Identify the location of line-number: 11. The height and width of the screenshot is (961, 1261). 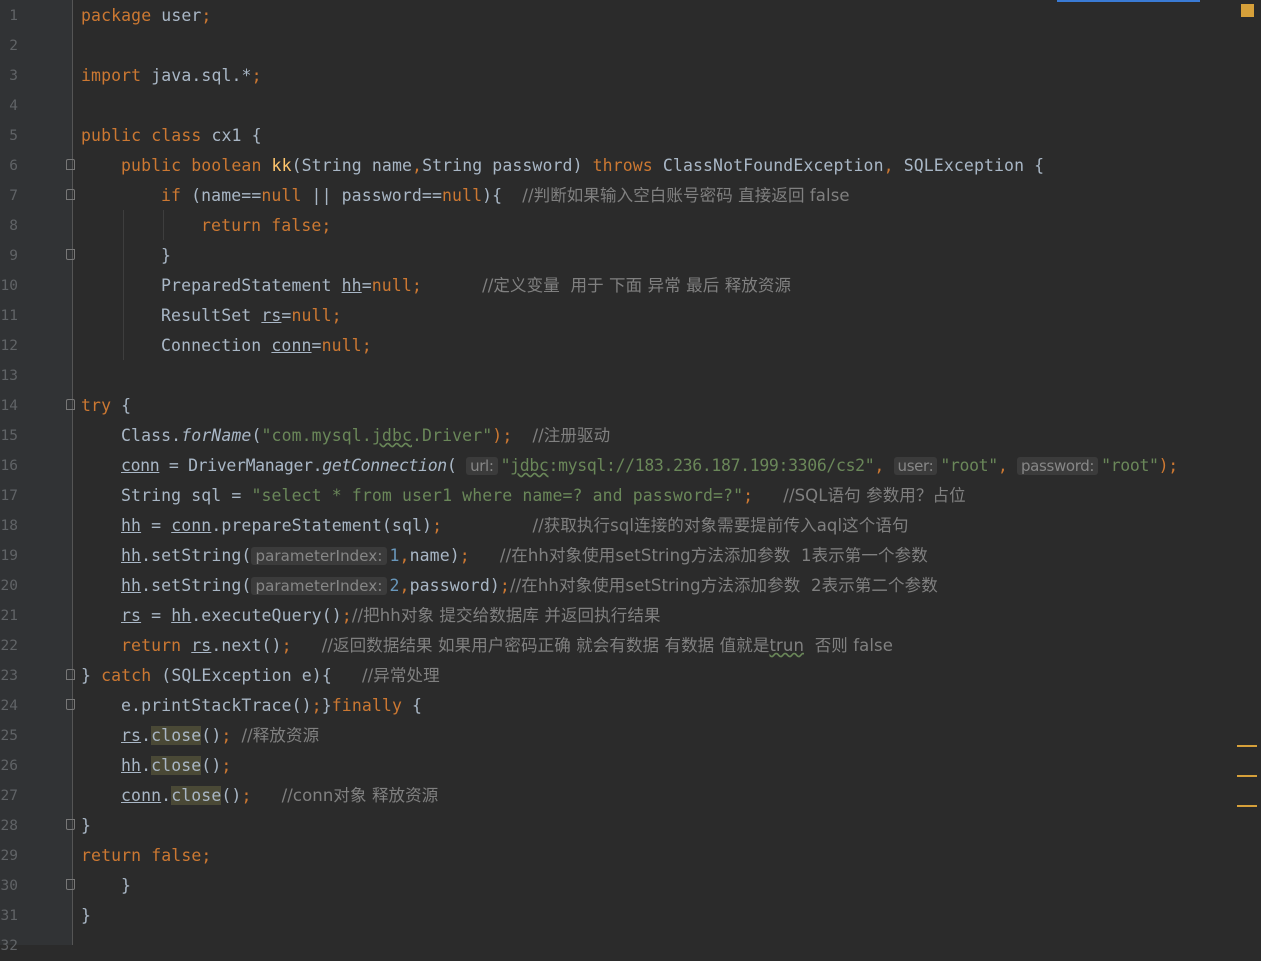
(9, 316).